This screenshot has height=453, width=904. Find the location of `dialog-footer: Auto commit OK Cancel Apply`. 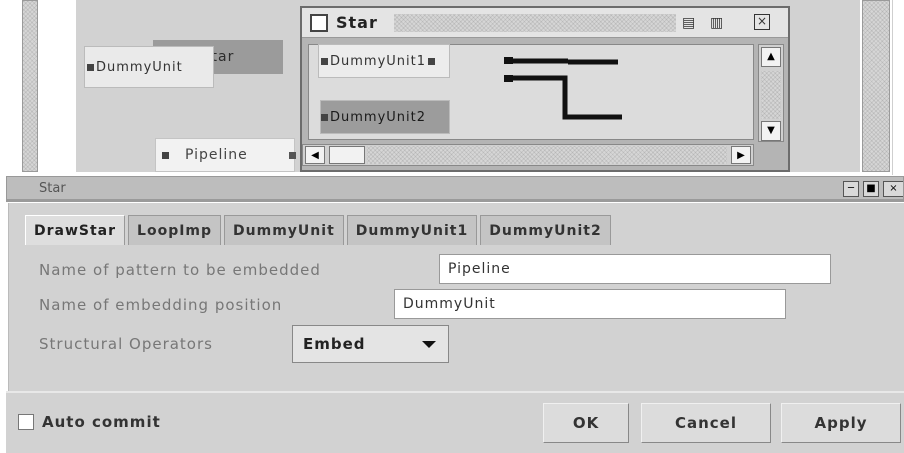

dialog-footer: Auto commit OK Cancel Apply is located at coordinates (455, 422).